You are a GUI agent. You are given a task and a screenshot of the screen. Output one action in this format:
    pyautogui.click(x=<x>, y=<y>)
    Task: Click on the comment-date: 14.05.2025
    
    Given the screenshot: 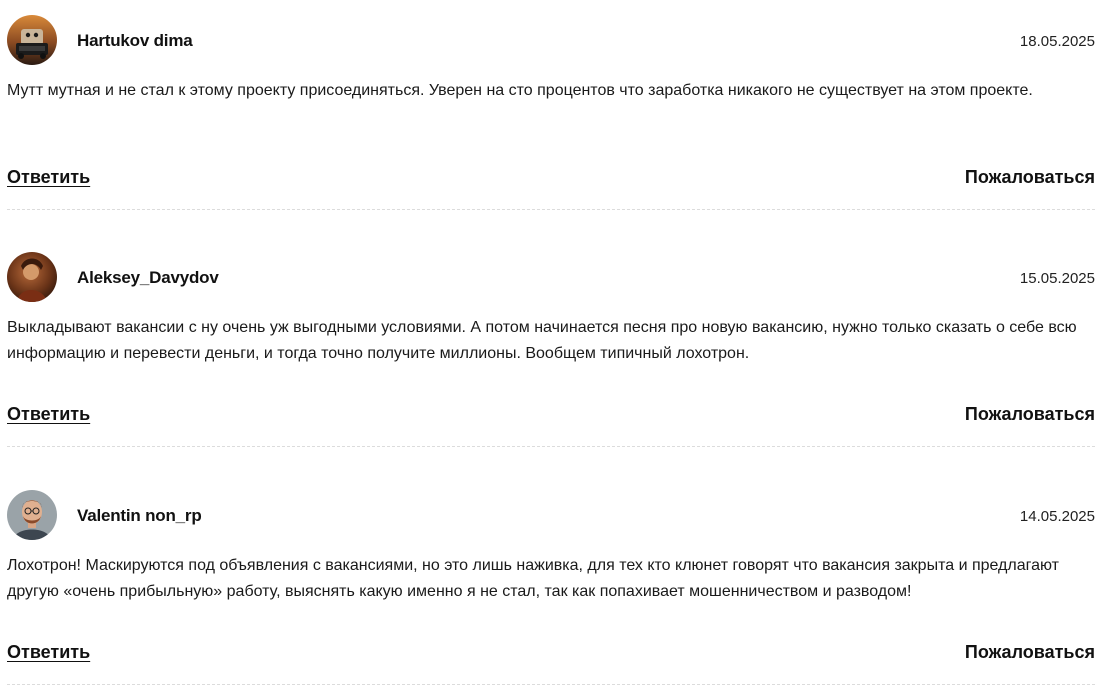 What is the action you would take?
    pyautogui.click(x=1057, y=516)
    